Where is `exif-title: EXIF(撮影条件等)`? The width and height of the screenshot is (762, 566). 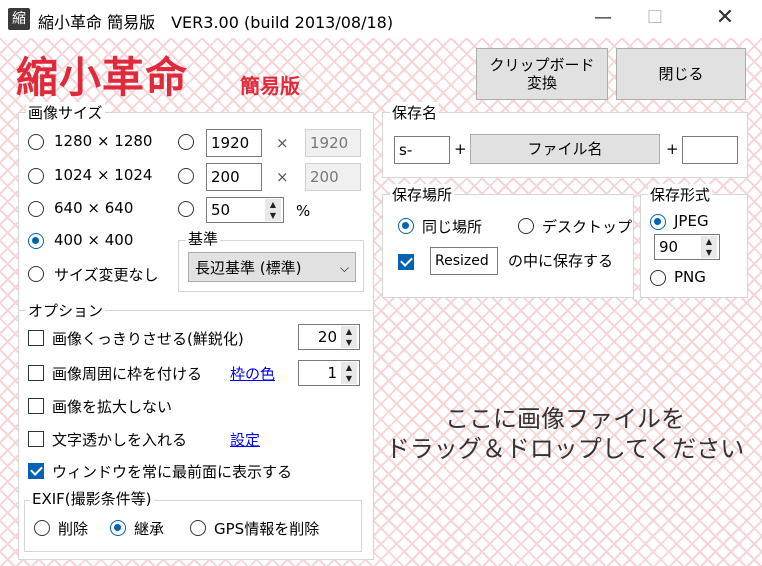 exif-title: EXIF(撮影条件等) is located at coordinates (92, 498).